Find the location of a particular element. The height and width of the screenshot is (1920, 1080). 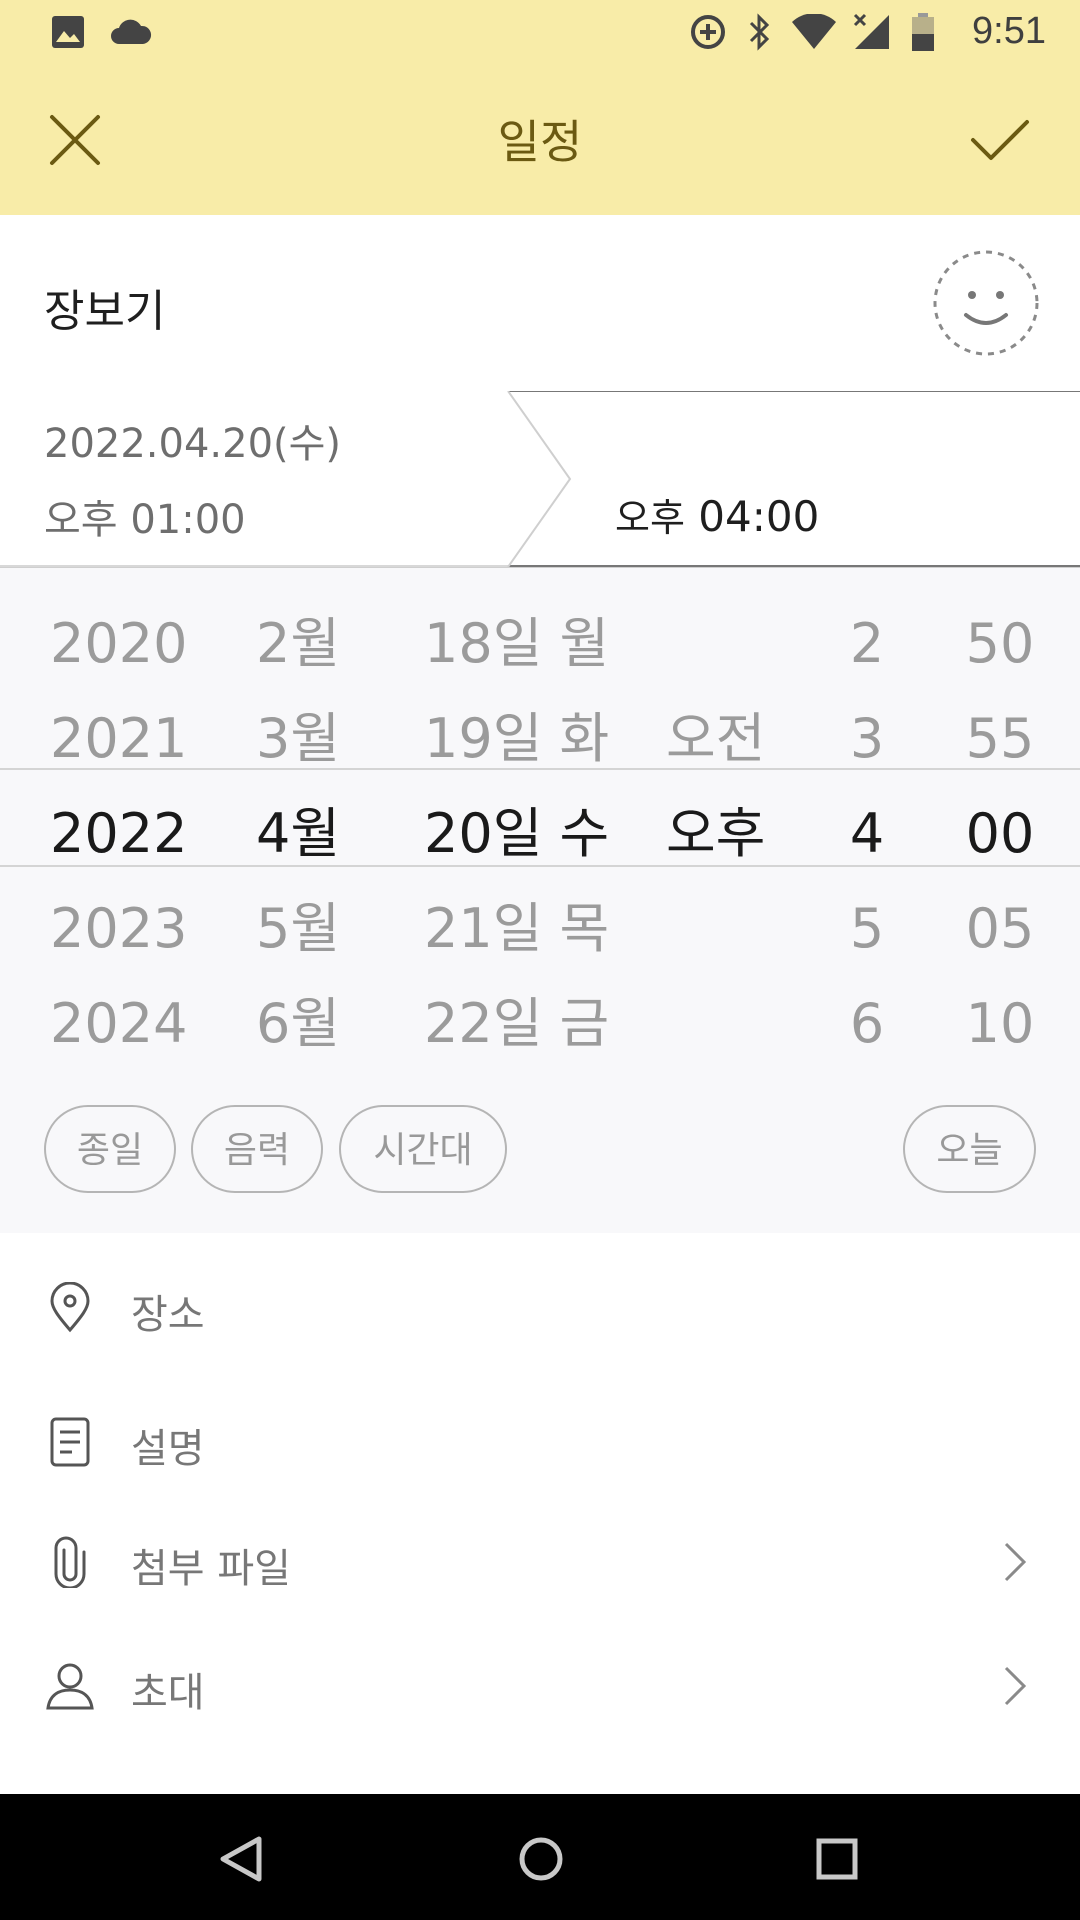

picker-minute: 10 is located at coordinates (1000, 1023).